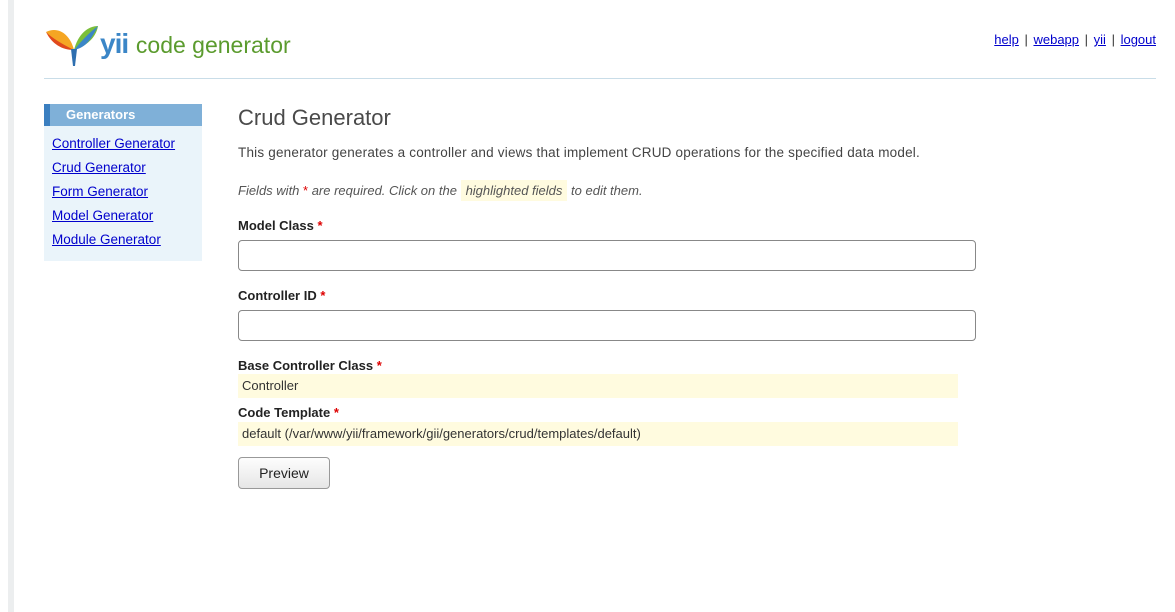  I want to click on left-edge-rule, so click(11, 306).